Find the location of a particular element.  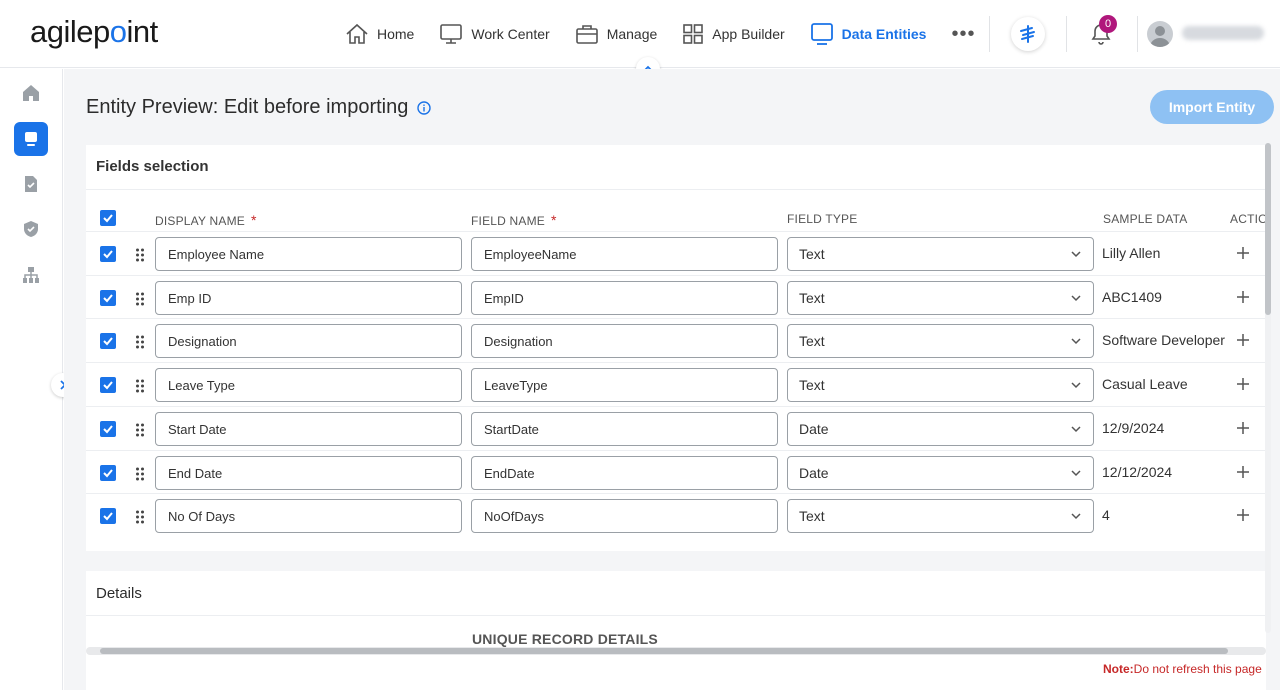

horizontal-scrollbar-thumb is located at coordinates (664, 651).